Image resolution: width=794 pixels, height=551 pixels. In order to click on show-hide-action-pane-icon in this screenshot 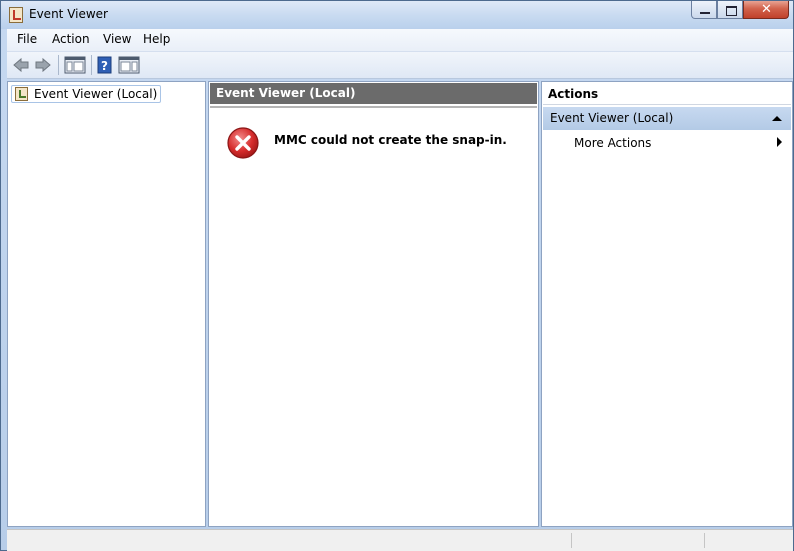, I will do `click(129, 65)`.